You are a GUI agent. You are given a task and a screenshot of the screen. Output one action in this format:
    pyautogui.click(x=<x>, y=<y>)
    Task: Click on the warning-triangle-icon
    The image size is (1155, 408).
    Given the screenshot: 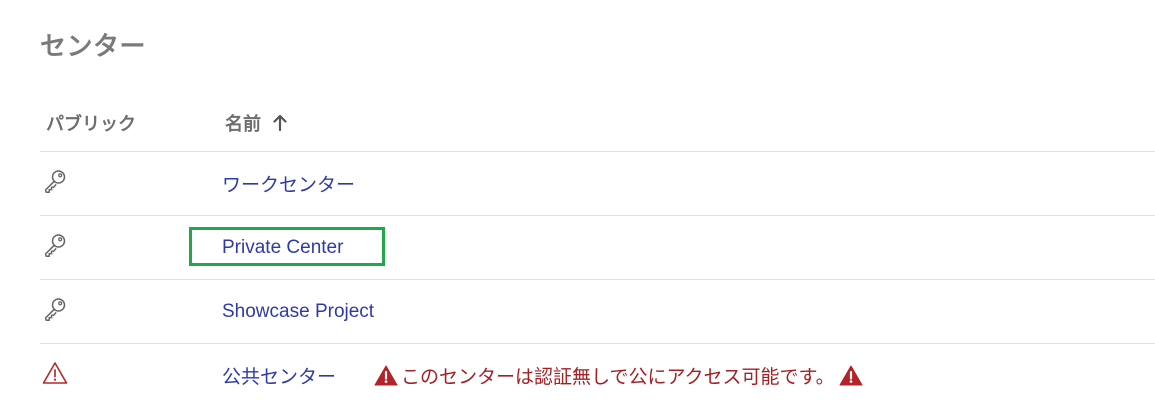 What is the action you would take?
    pyautogui.click(x=55, y=375)
    